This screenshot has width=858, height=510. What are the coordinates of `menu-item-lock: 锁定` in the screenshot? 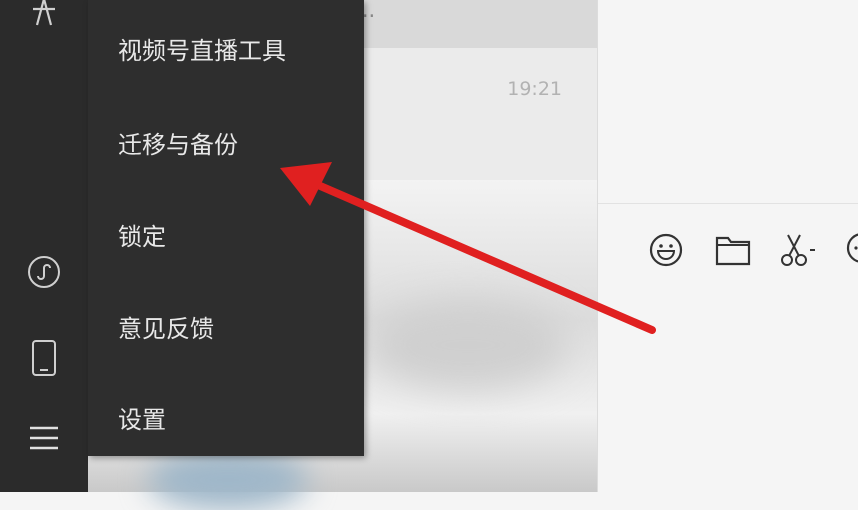 It's located at (142, 237).